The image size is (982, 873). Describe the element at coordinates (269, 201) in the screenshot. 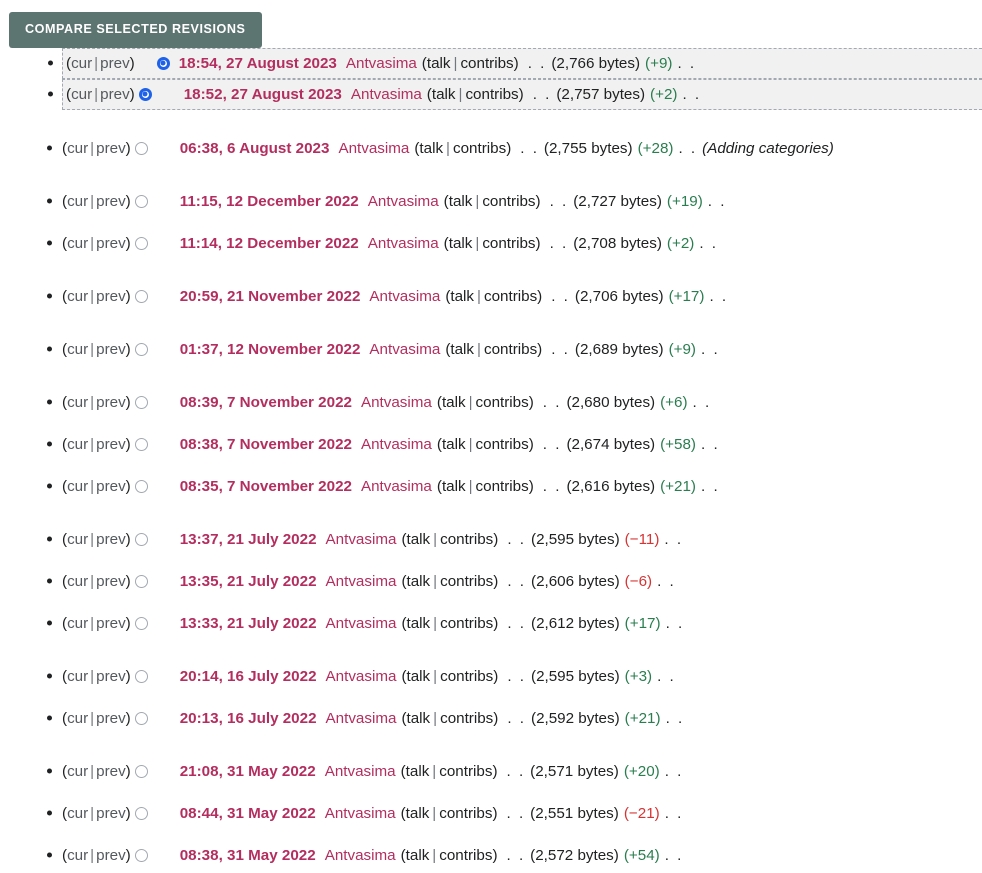

I see `revision-date-link: 11:15, 12 December 2022` at that location.